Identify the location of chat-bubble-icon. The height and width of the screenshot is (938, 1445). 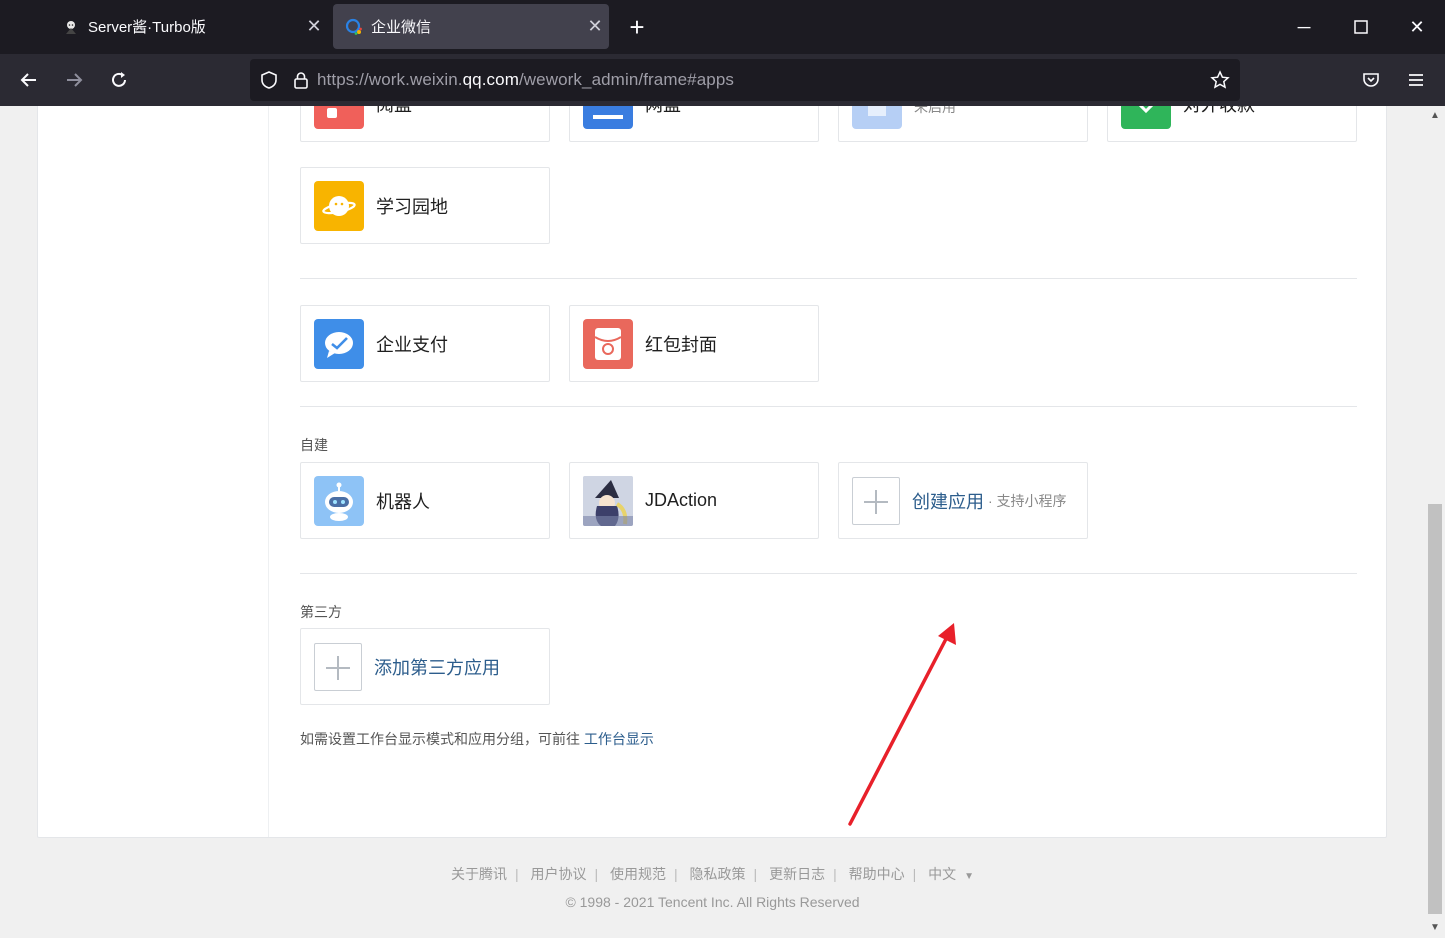
(339, 343).